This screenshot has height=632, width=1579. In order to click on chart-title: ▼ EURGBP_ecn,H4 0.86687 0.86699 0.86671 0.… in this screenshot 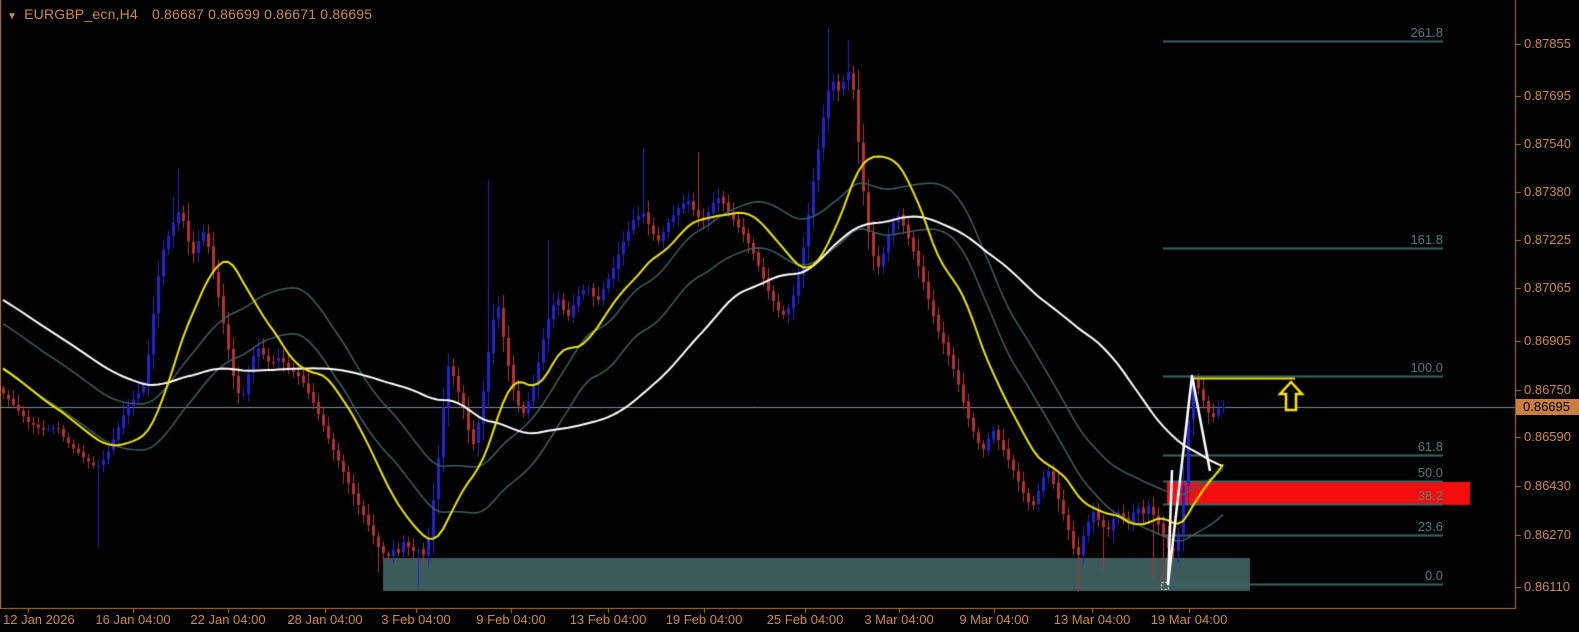, I will do `click(189, 14)`.